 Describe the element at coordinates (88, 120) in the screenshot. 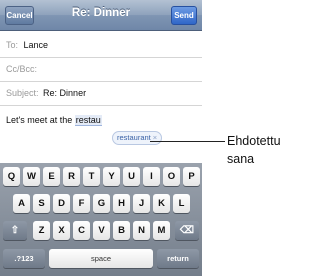

I see `typed-word: restau` at that location.